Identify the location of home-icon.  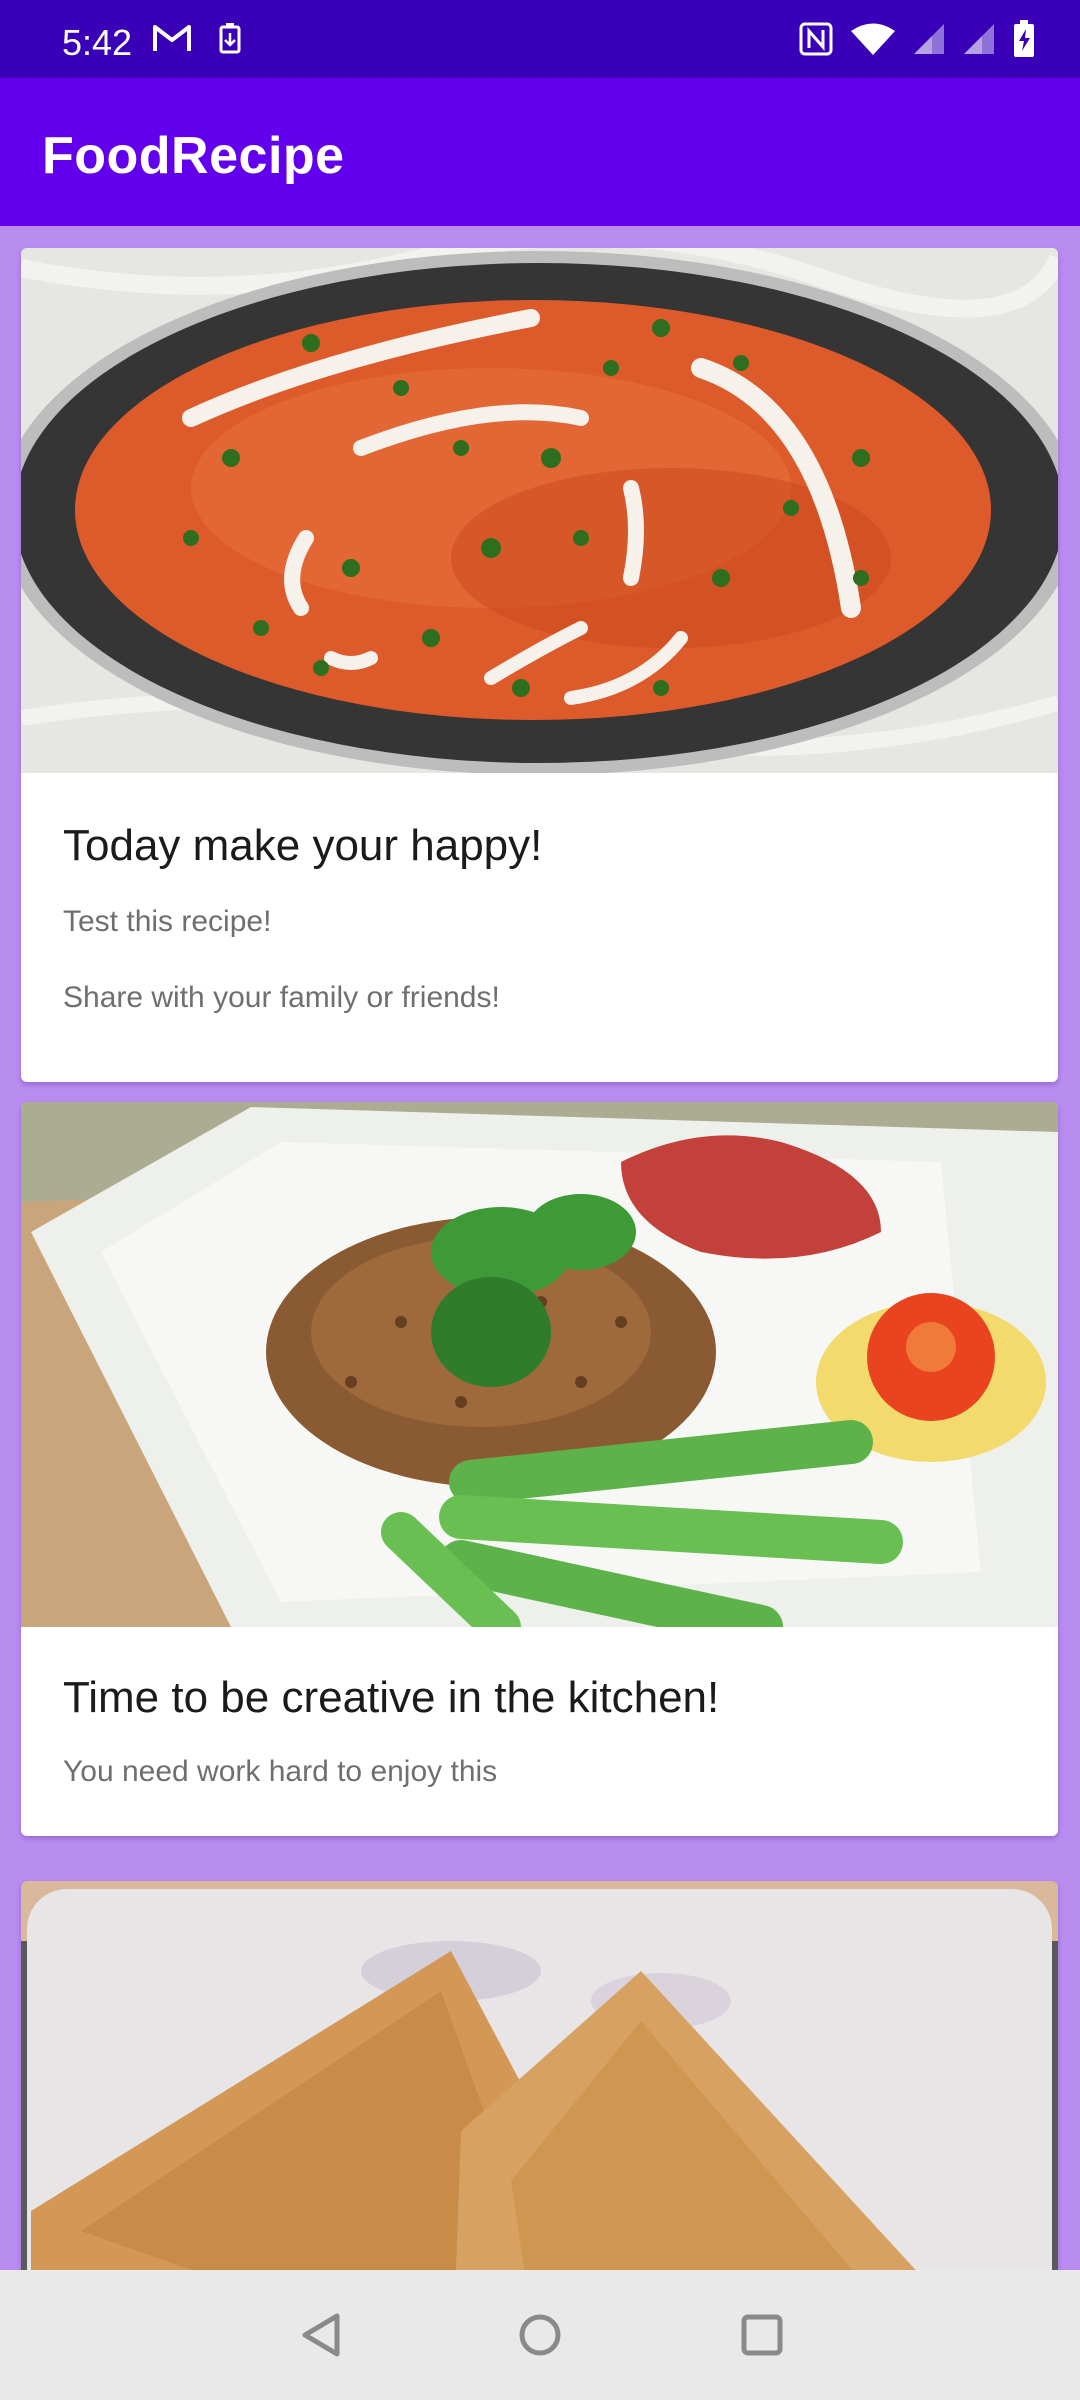
(540, 2335).